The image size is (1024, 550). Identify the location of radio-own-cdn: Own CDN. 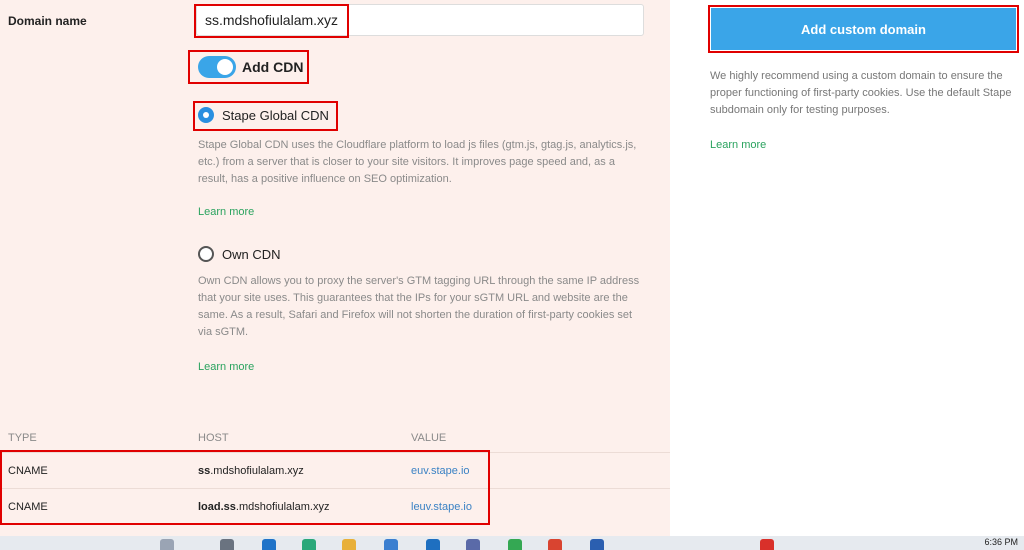
(239, 254).